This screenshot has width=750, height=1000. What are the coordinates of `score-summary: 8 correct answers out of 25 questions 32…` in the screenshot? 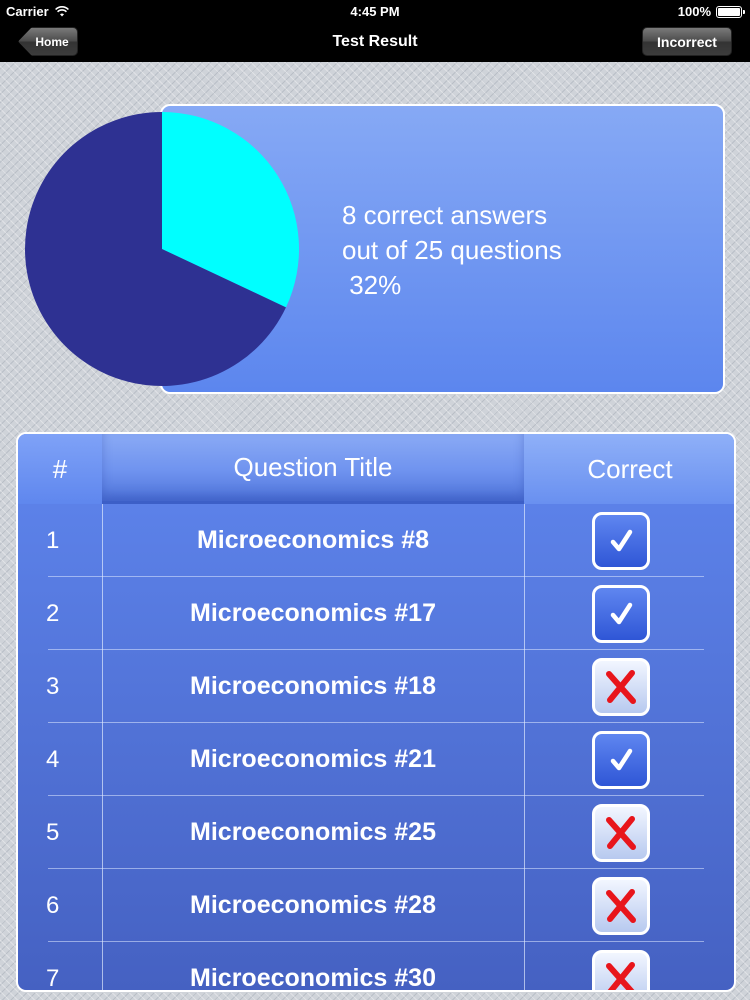 It's located at (452, 250).